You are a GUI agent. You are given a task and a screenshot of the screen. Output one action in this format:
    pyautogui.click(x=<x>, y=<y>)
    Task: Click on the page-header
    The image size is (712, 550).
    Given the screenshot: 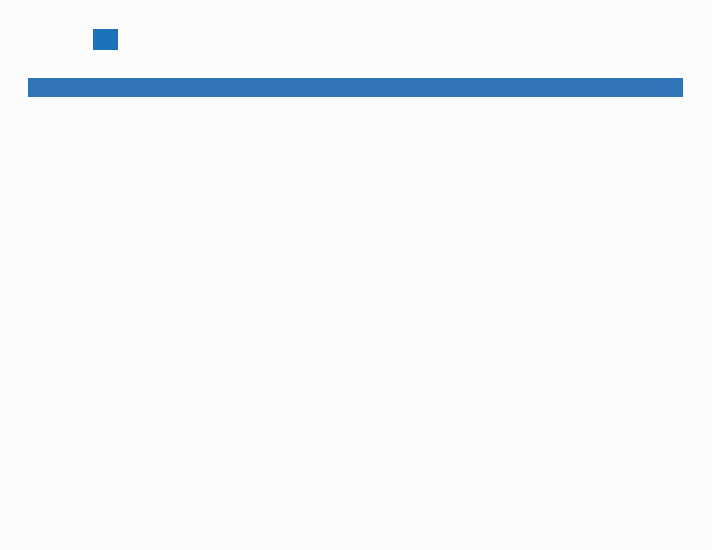 What is the action you would take?
    pyautogui.click(x=356, y=38)
    